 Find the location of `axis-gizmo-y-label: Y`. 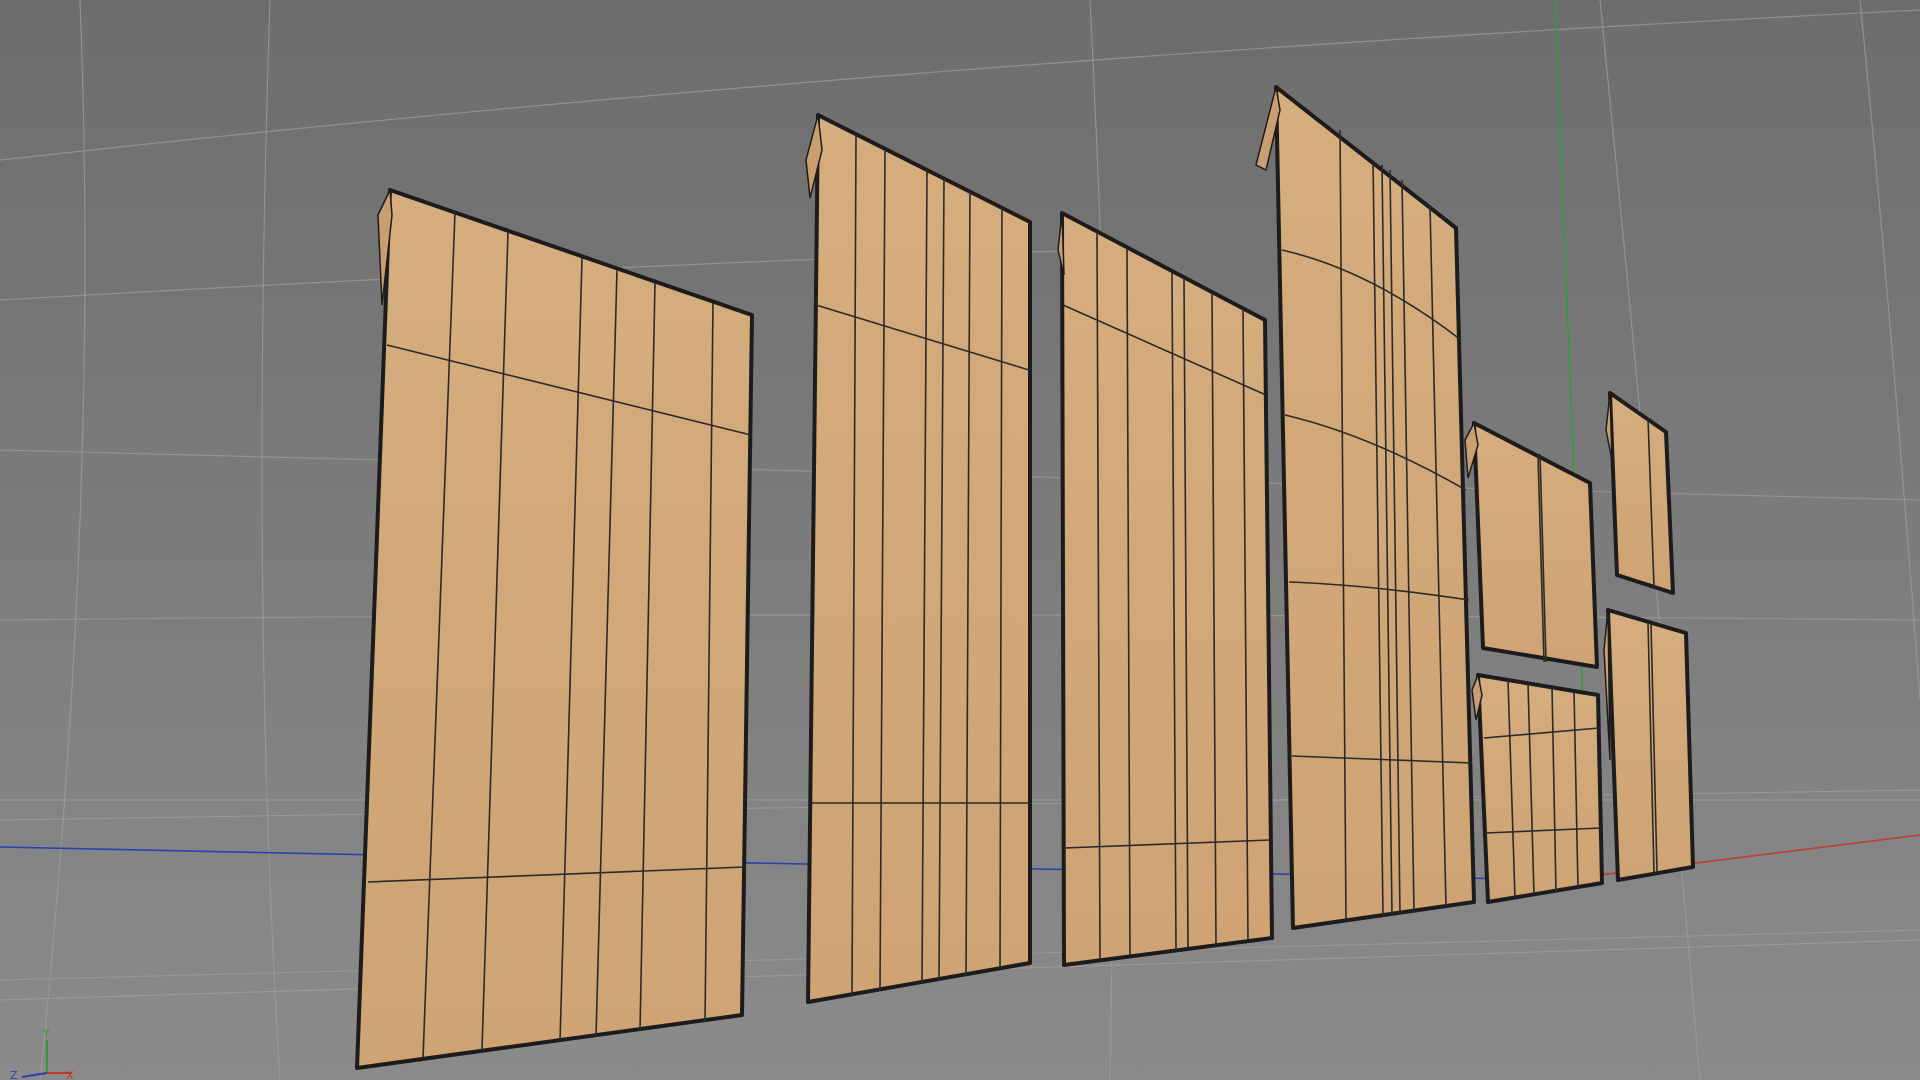

axis-gizmo-y-label: Y is located at coordinates (46, 1033).